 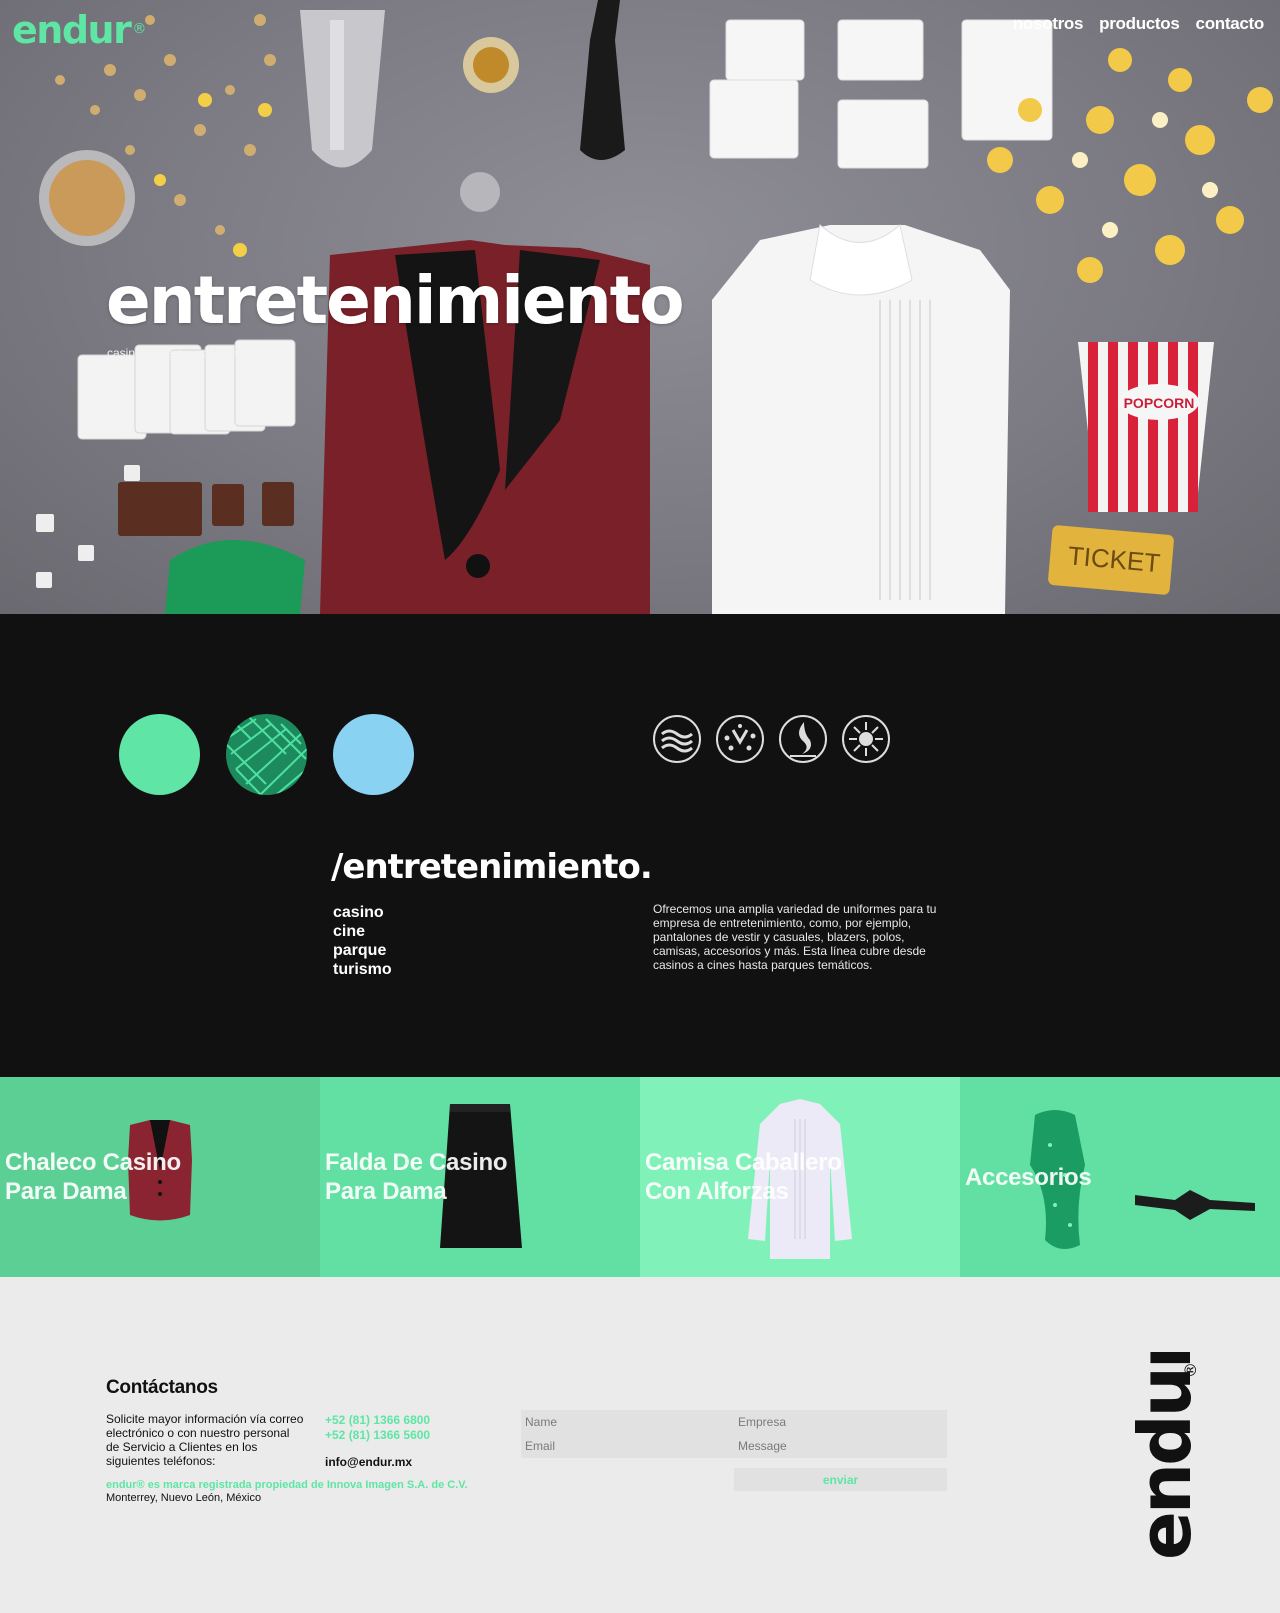 What do you see at coordinates (368, 1462) in the screenshot?
I see `contact-email: info@endur.mx` at bounding box center [368, 1462].